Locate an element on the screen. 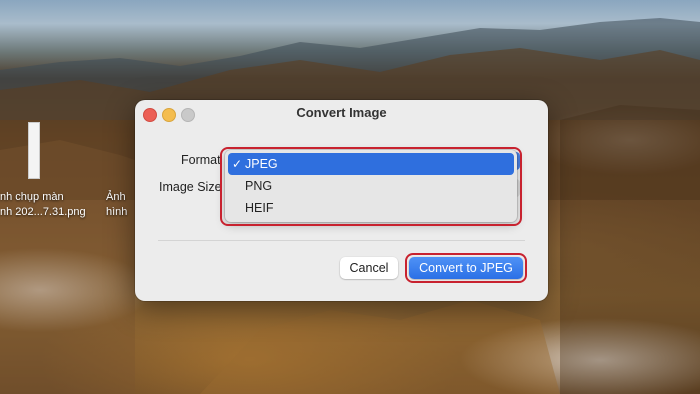 The height and width of the screenshot is (394, 700). desktop-file-name-line1: nh chụp màn is located at coordinates (32, 197).